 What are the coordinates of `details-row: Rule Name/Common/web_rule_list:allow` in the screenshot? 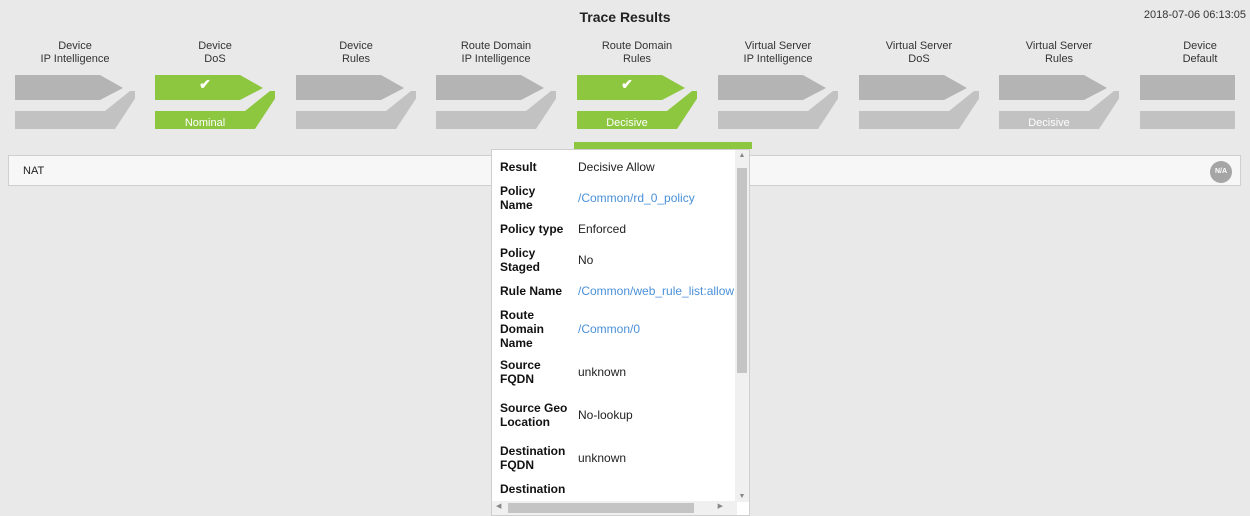 It's located at (617, 291).